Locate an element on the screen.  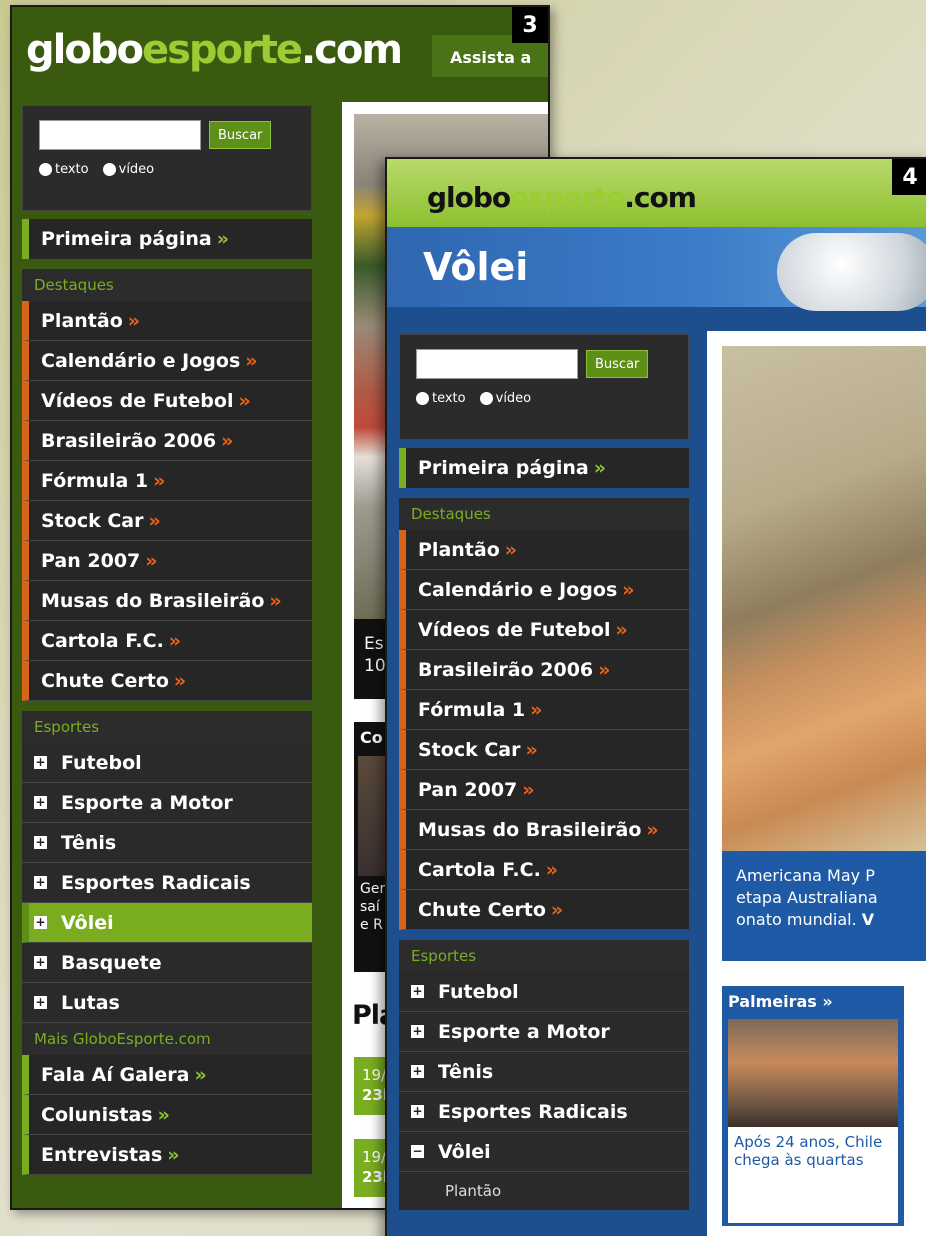
hero-photo is located at coordinates (824, 598).